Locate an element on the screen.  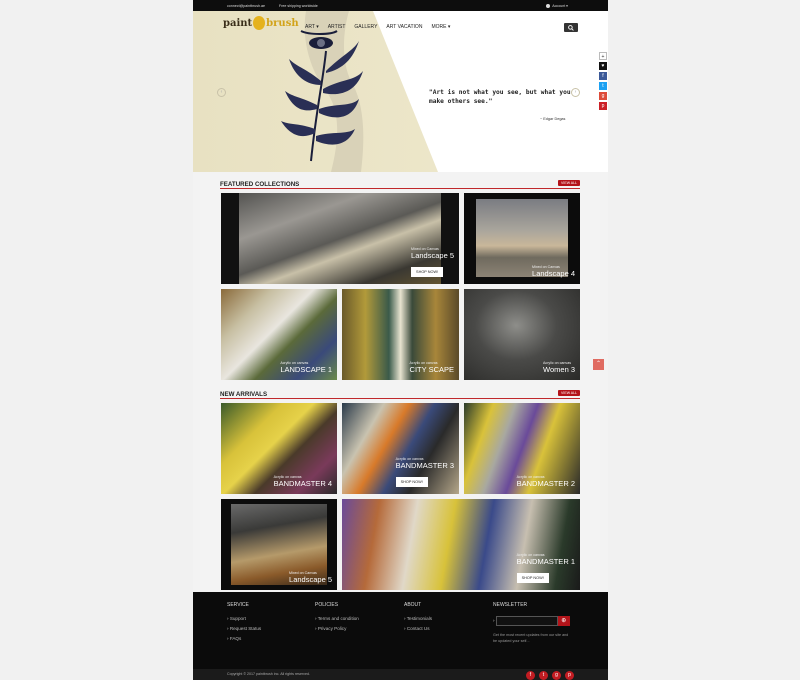
product-card-landscape-5-arrival: Mixed on Canvas Landscape 5 is located at coordinates (279, 544).